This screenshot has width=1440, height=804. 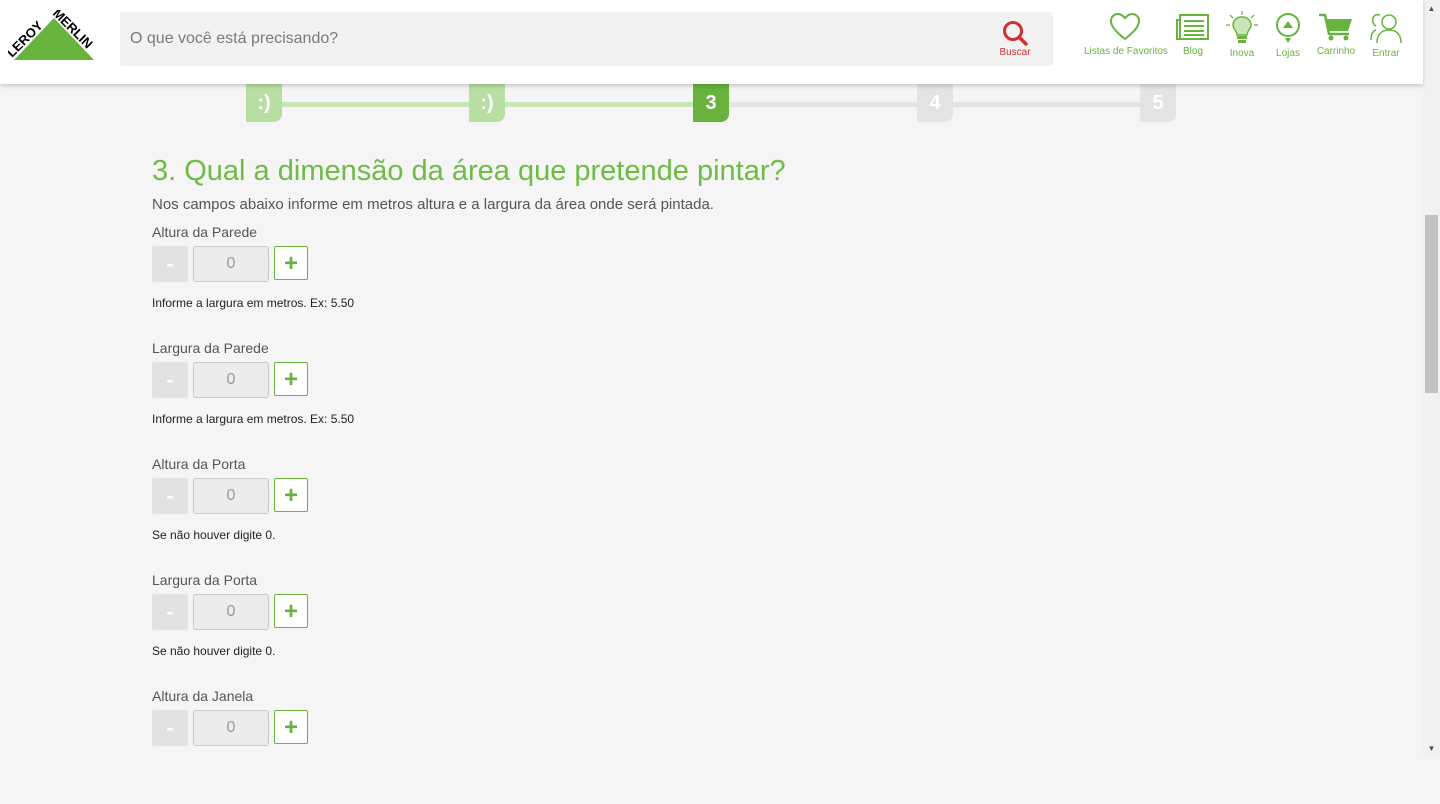 What do you see at coordinates (935, 103) in the screenshot?
I see `step-4: 4` at bounding box center [935, 103].